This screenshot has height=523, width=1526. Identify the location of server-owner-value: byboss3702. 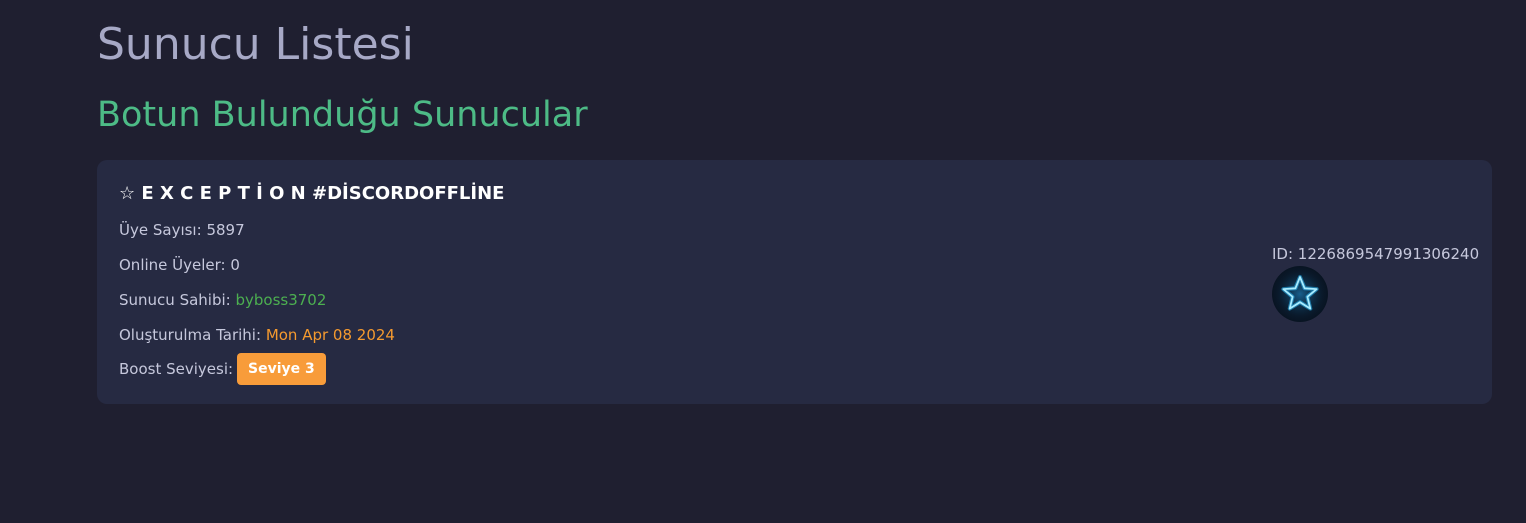
(281, 300).